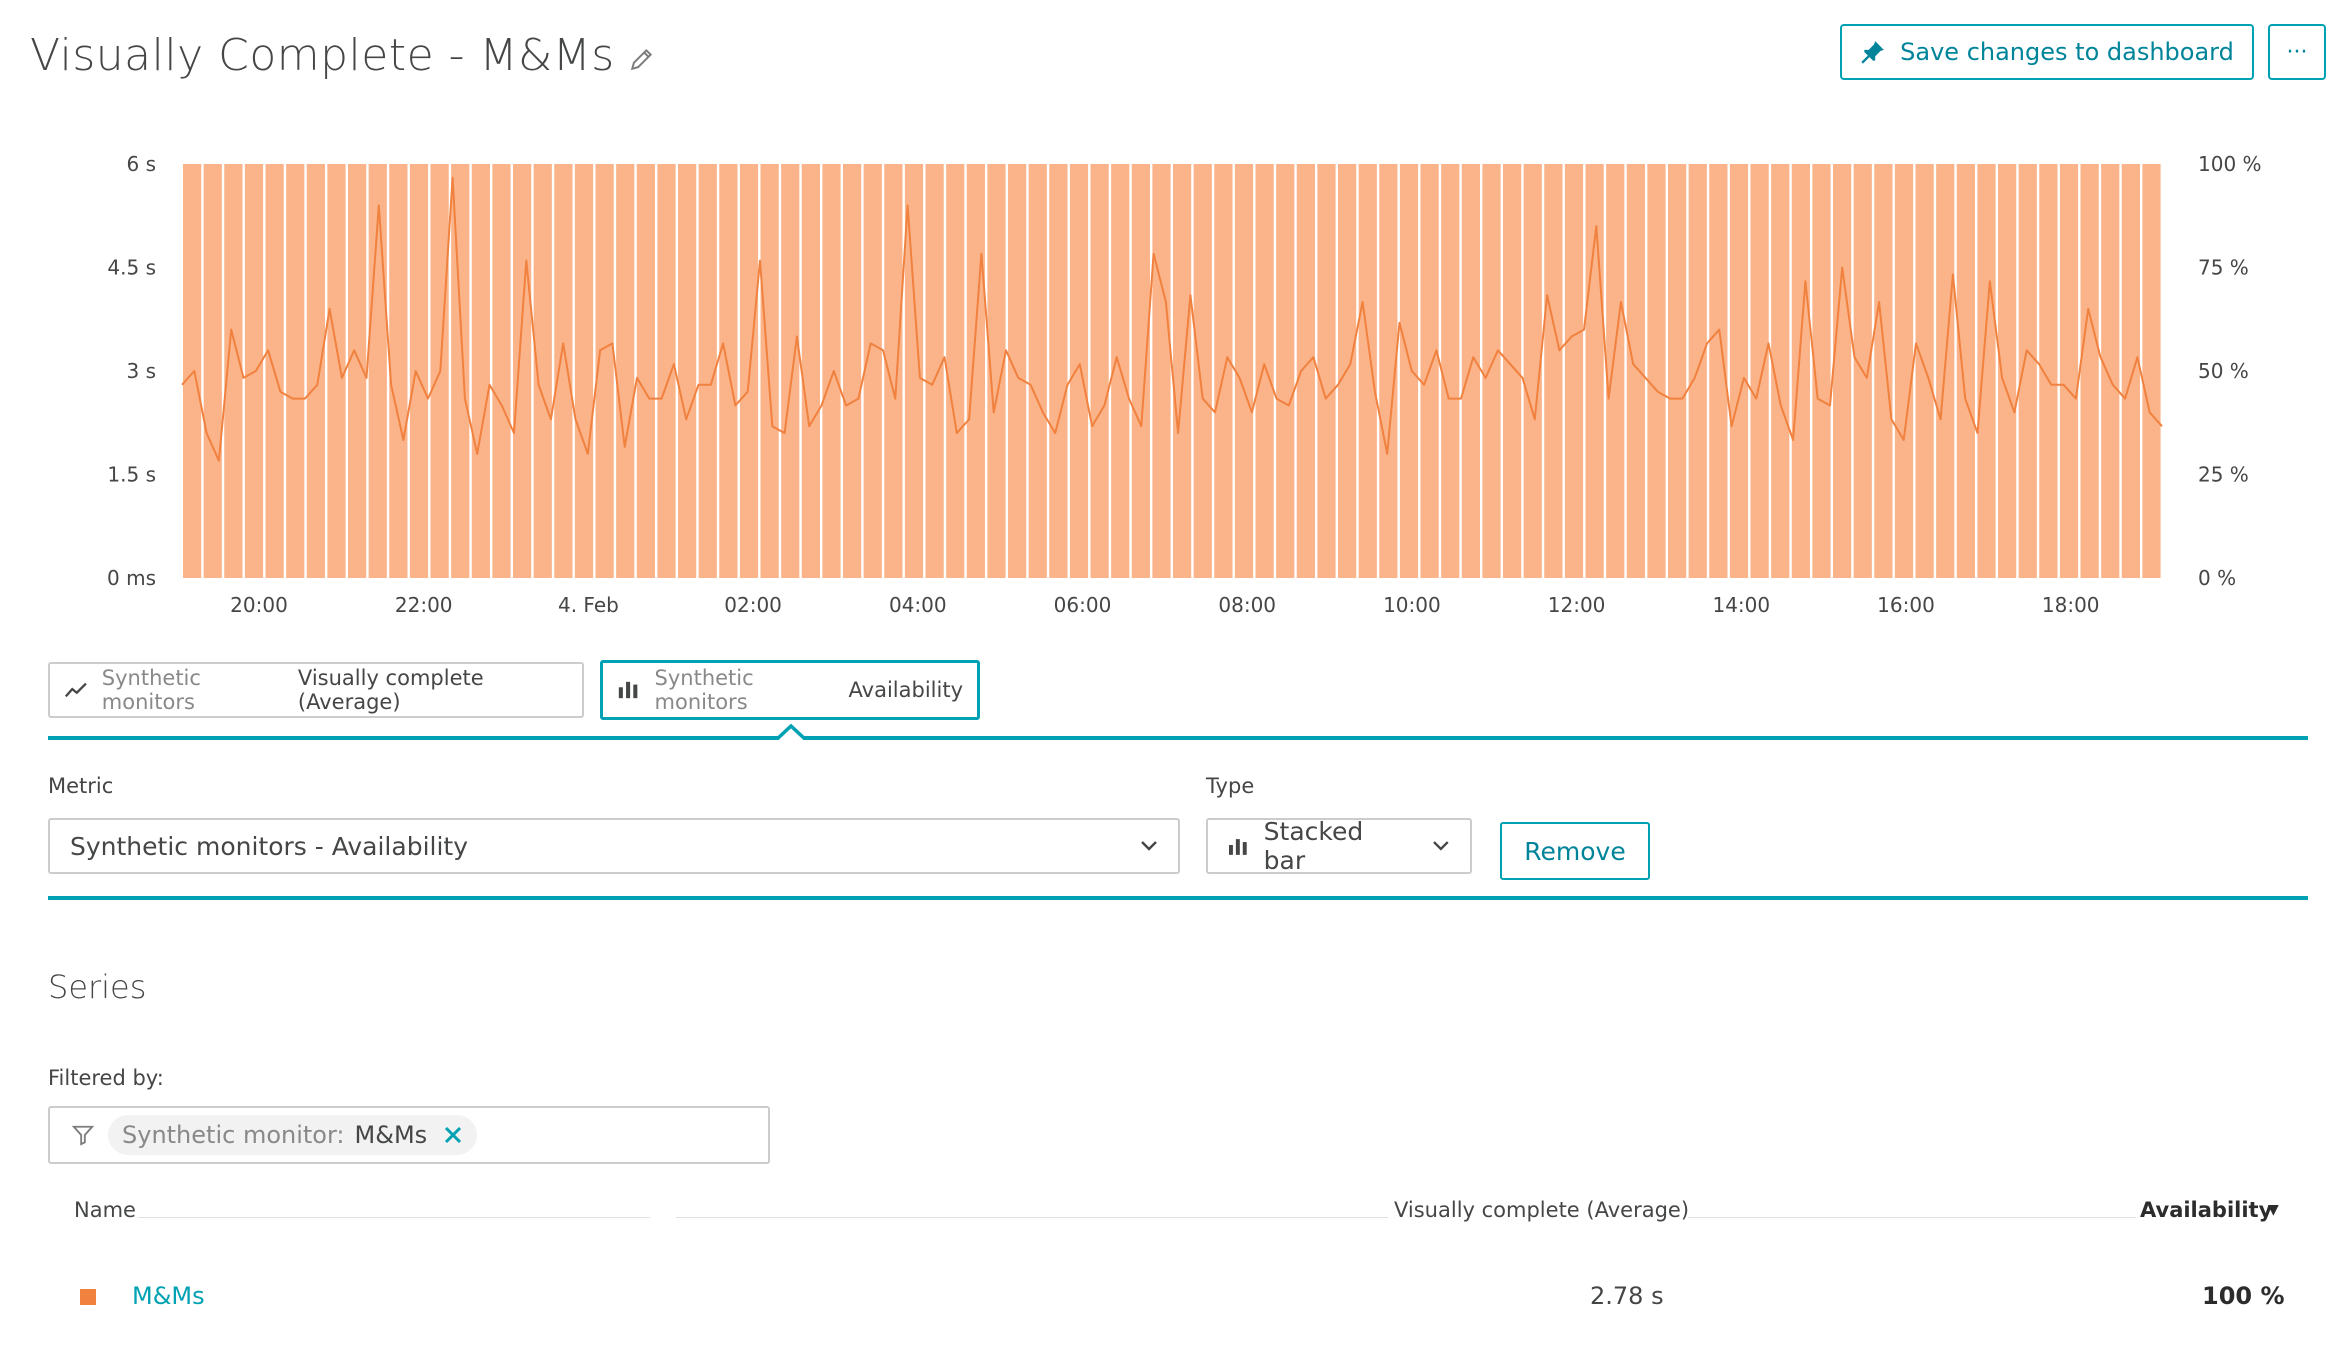  I want to click on series-name-link: M&Ms, so click(168, 1296).